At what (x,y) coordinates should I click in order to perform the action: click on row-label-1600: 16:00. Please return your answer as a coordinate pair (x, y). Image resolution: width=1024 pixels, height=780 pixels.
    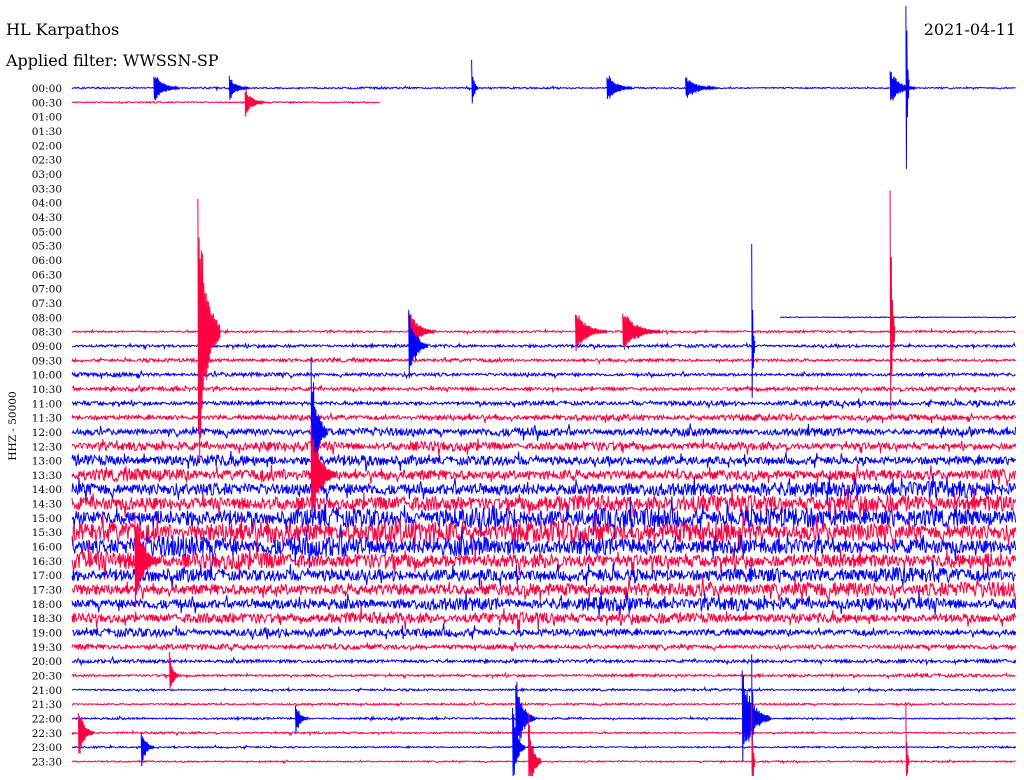
    Looking at the image, I should click on (47, 548).